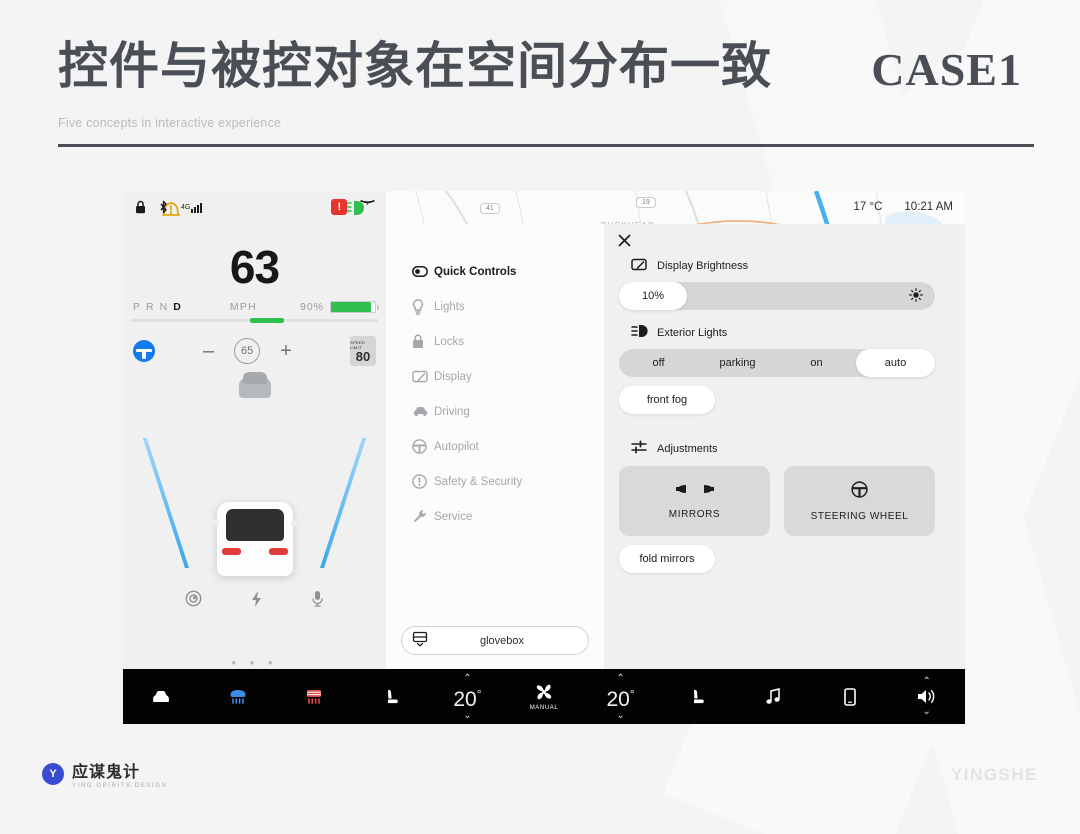  I want to click on status-bar: 4G ! 17 °C 10:21 AM, so click(544, 207).